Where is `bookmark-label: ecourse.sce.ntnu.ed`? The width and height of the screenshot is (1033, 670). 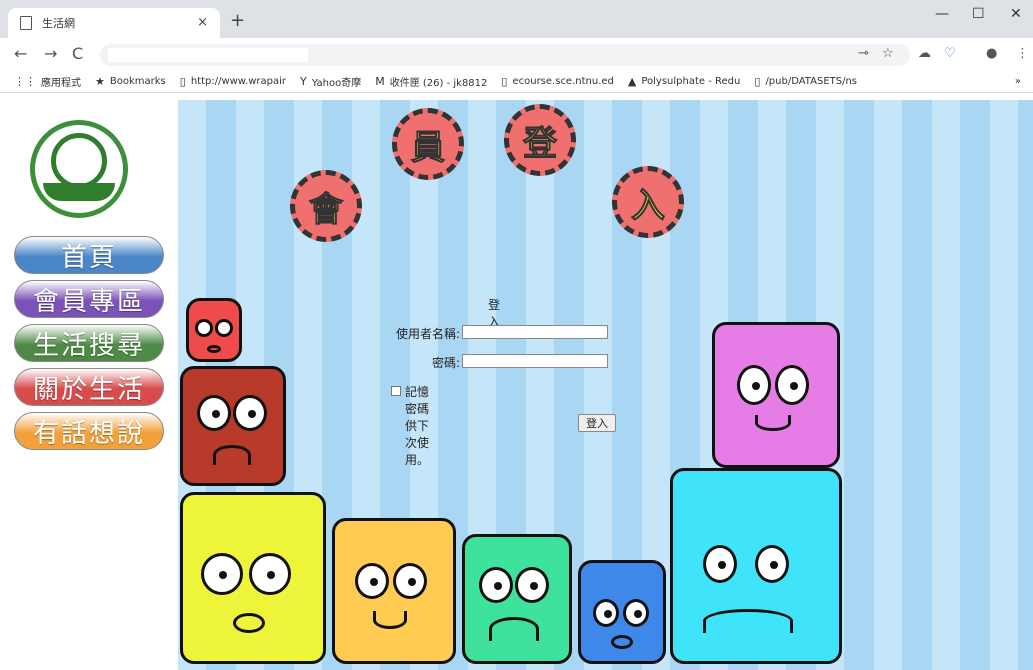 bookmark-label: ecourse.sce.ntnu.ed is located at coordinates (563, 81).